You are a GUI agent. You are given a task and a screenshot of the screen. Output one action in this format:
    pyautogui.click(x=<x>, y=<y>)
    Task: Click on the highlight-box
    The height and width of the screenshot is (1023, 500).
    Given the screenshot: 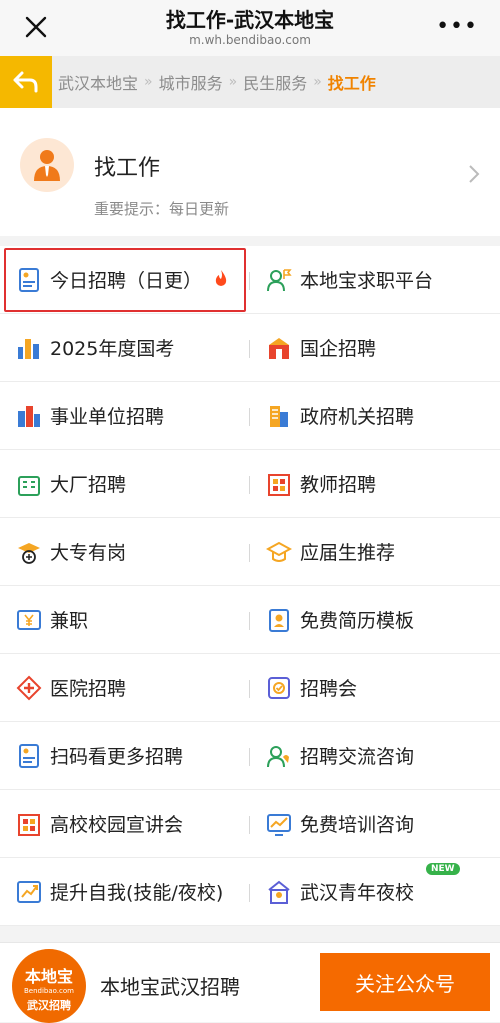 What is the action you would take?
    pyautogui.click(x=125, y=279)
    